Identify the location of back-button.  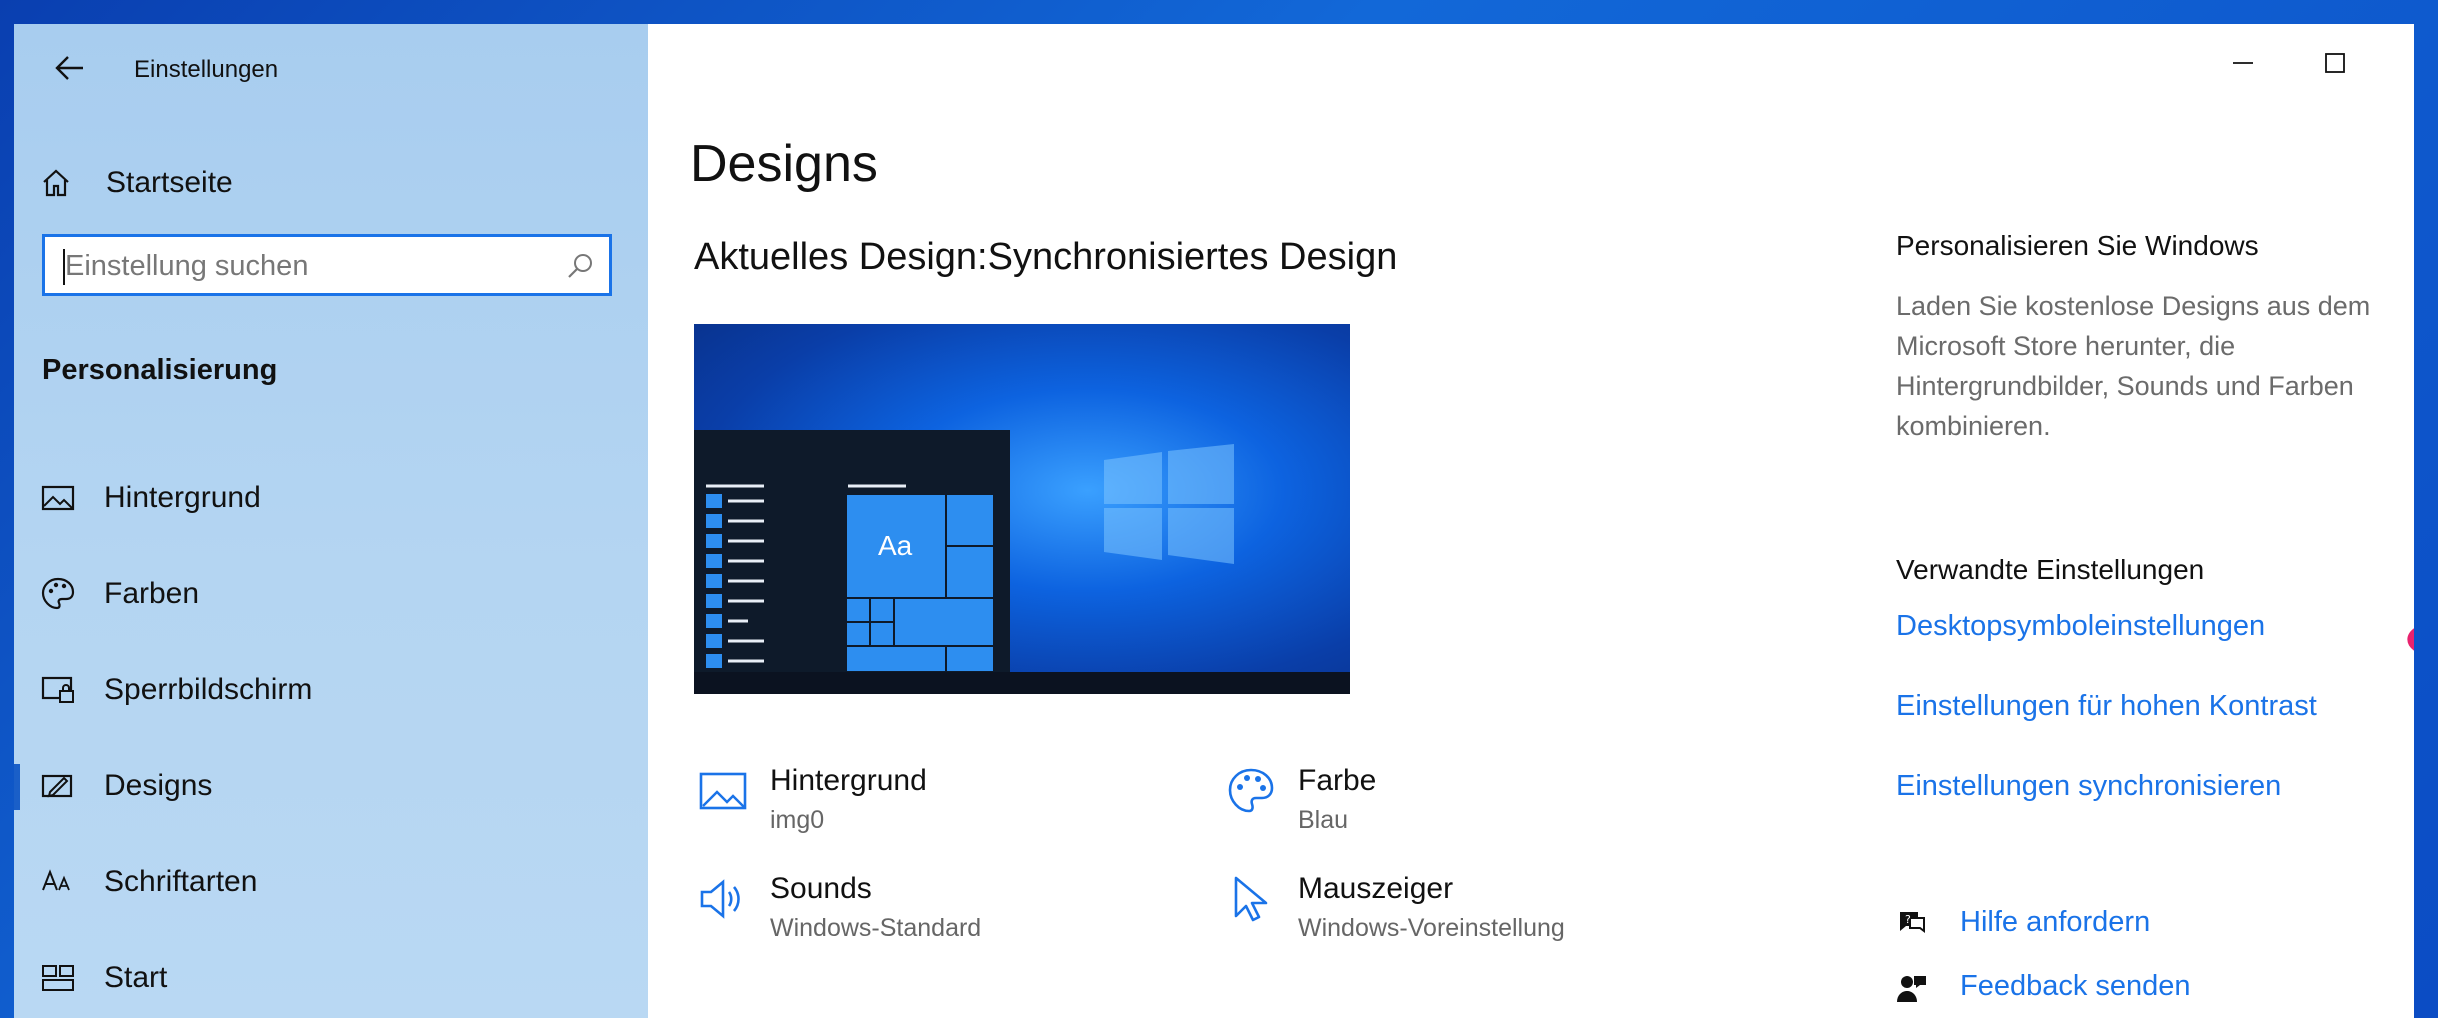
(70, 68).